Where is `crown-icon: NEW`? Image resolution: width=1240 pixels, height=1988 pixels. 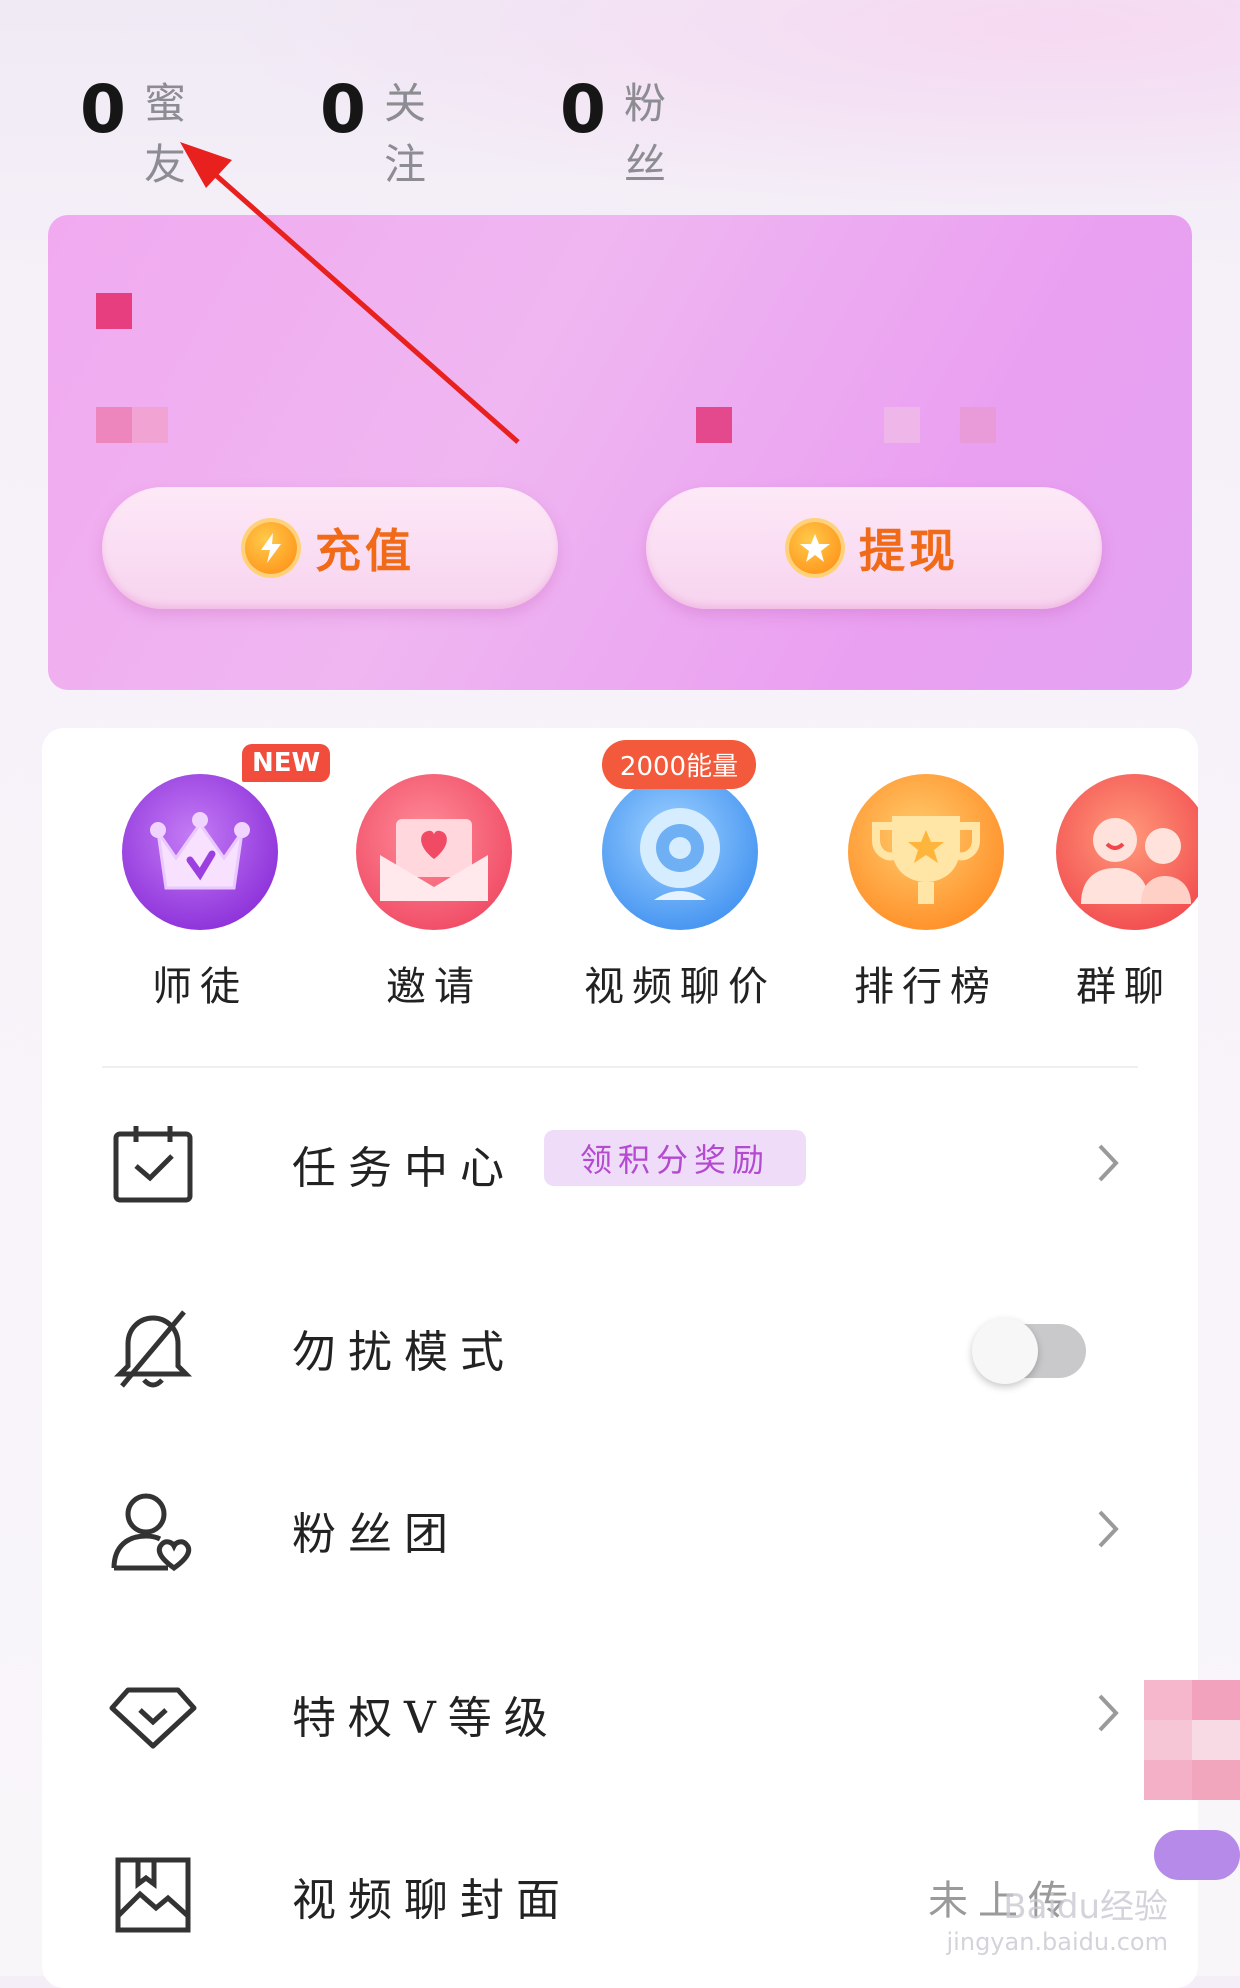
crown-icon: NEW is located at coordinates (226, 837).